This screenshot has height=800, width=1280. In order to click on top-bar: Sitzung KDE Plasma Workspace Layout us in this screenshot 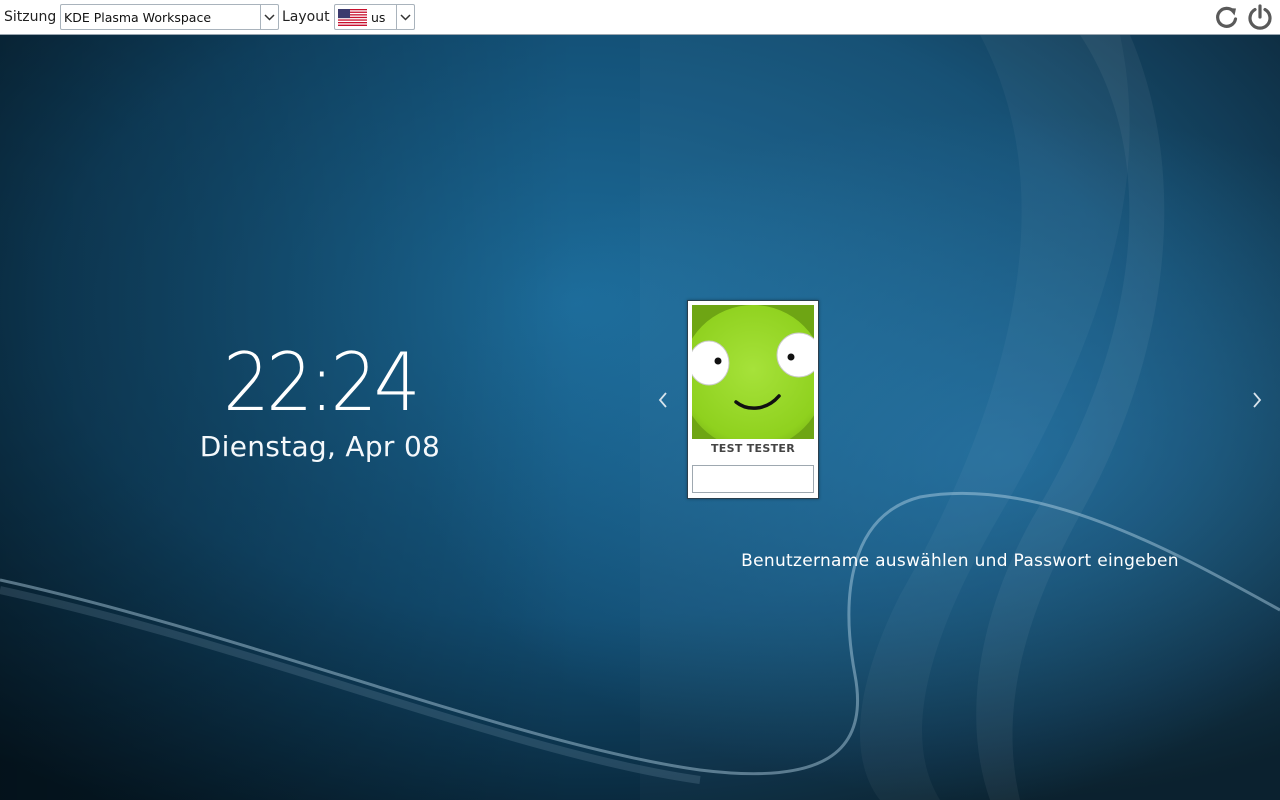, I will do `click(640, 17)`.